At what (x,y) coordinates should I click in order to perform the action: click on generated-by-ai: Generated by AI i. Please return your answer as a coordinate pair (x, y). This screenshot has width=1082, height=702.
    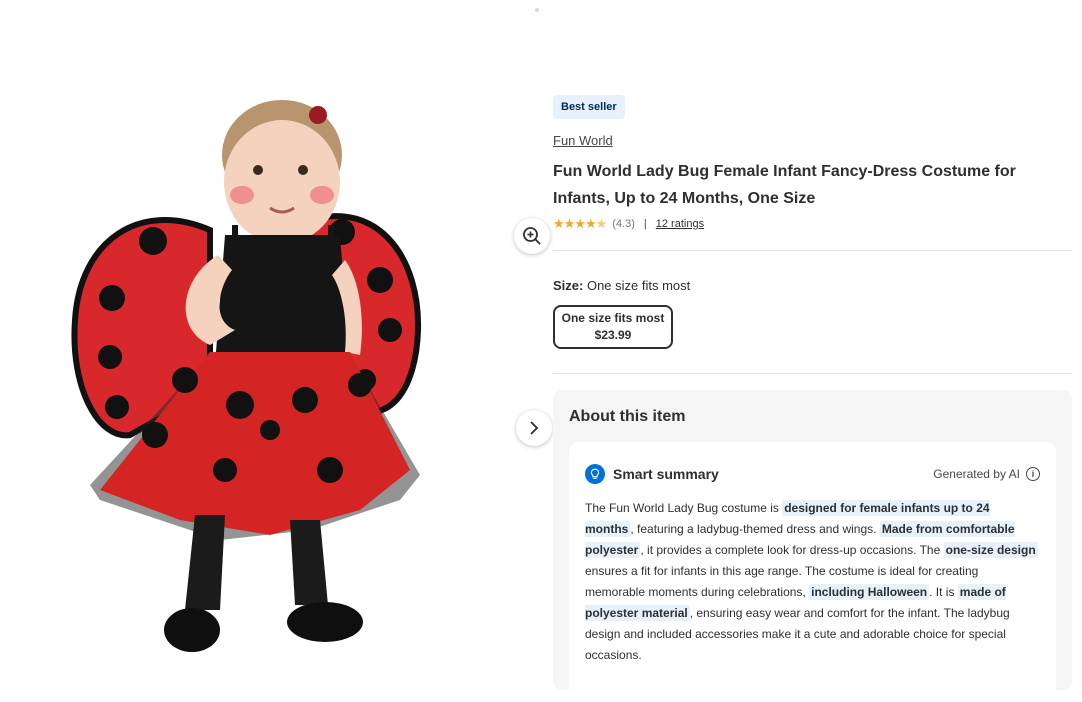
    Looking at the image, I should click on (986, 474).